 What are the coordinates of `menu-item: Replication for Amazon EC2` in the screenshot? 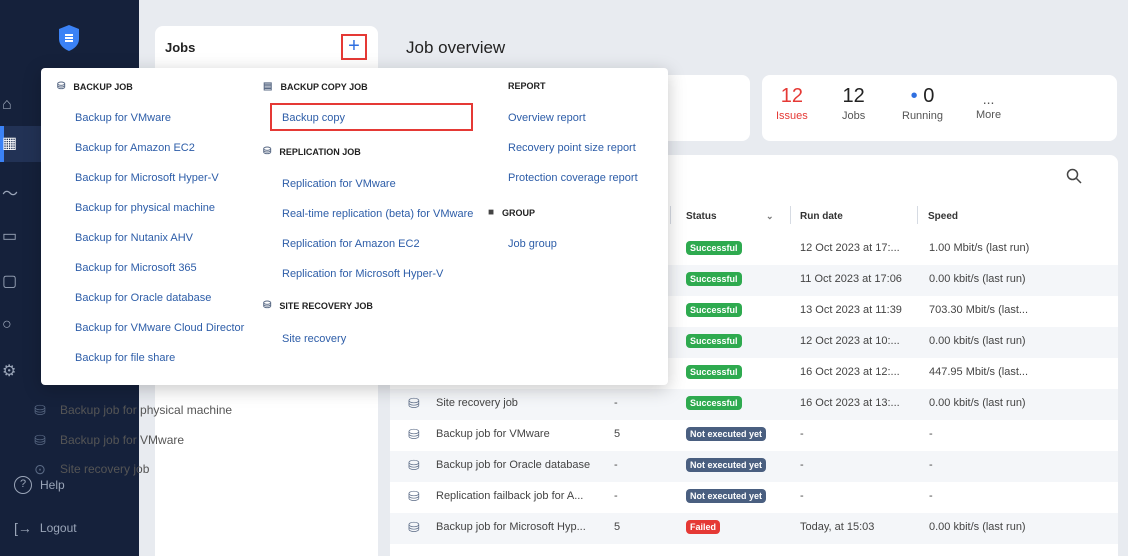 It's located at (351, 244).